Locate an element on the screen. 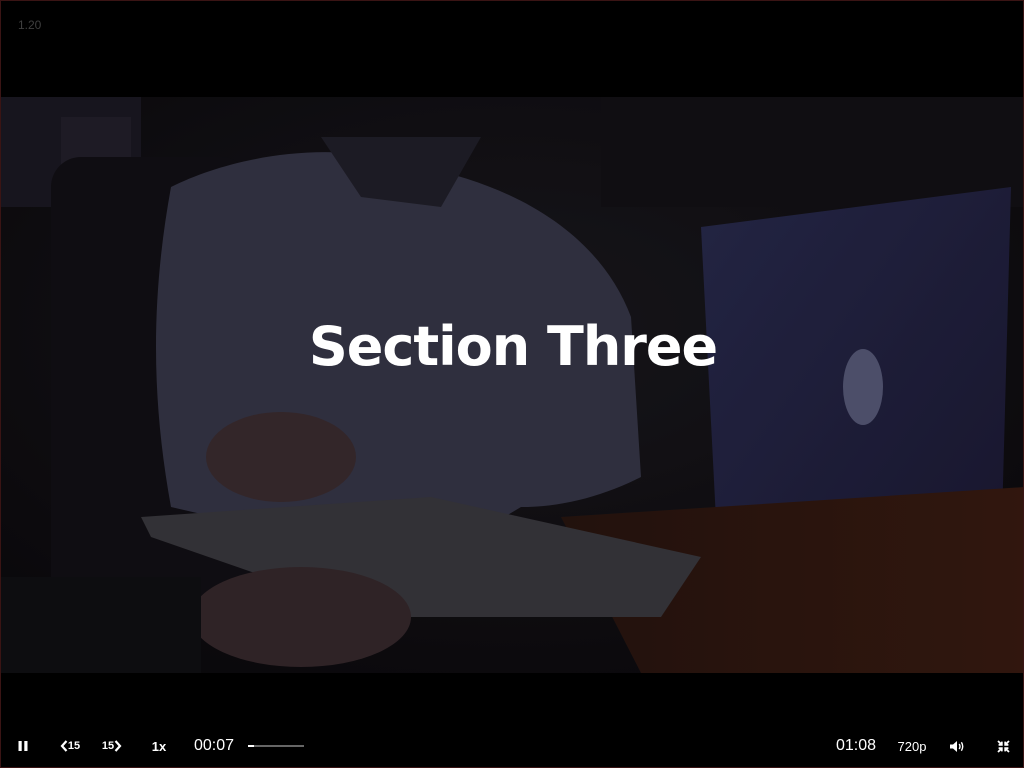 Image resolution: width=1024 pixels, height=768 pixels. exit-fullscreen-button is located at coordinates (1003, 746).